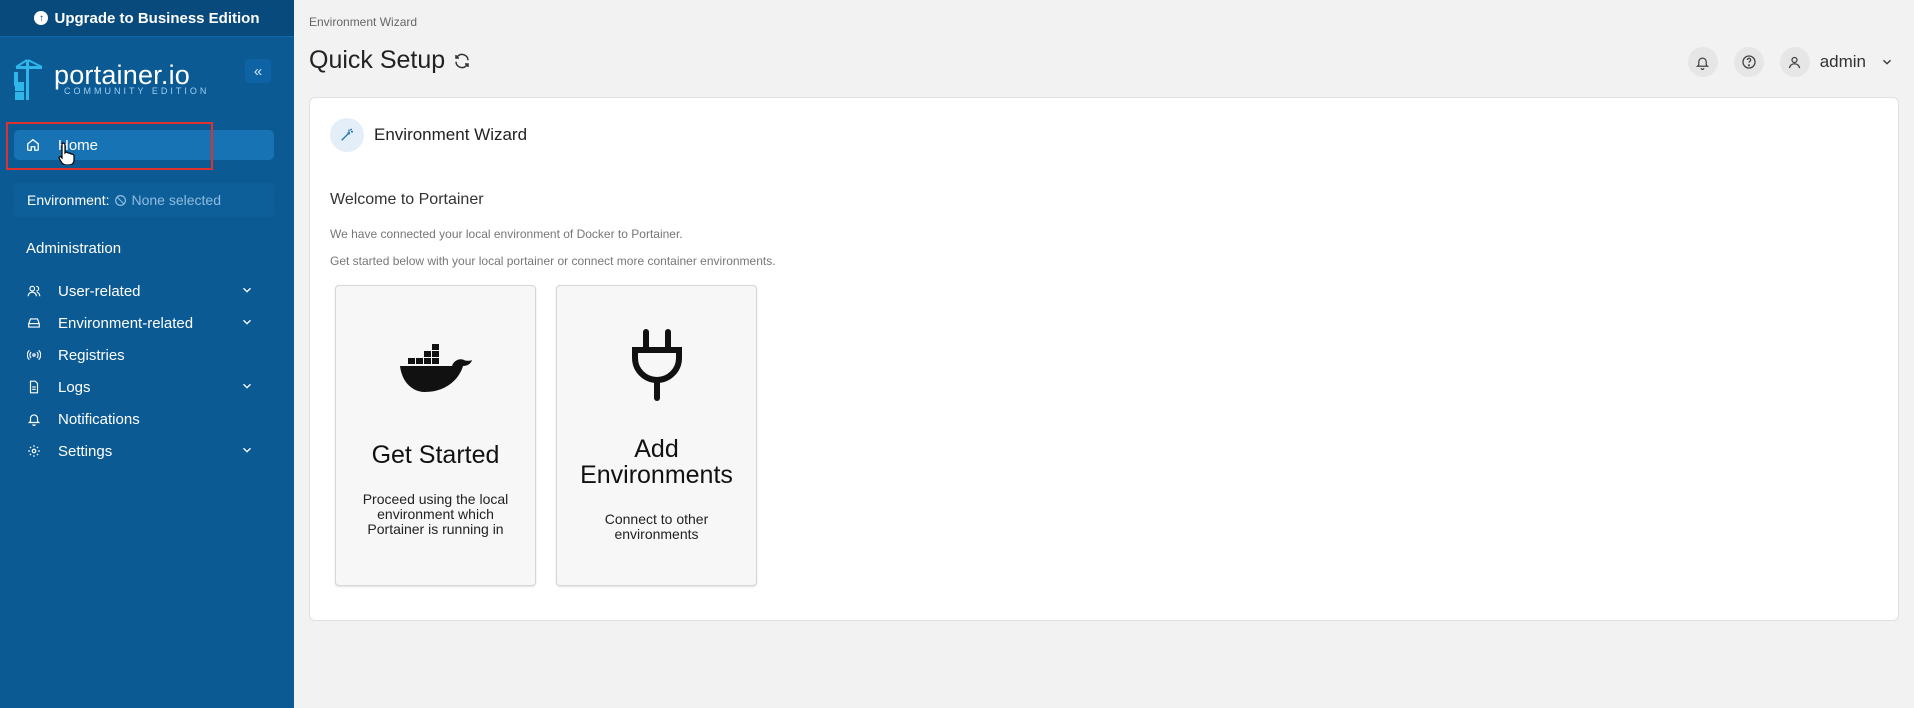 The image size is (1914, 708). What do you see at coordinates (121, 200) in the screenshot?
I see `ban-icon` at bounding box center [121, 200].